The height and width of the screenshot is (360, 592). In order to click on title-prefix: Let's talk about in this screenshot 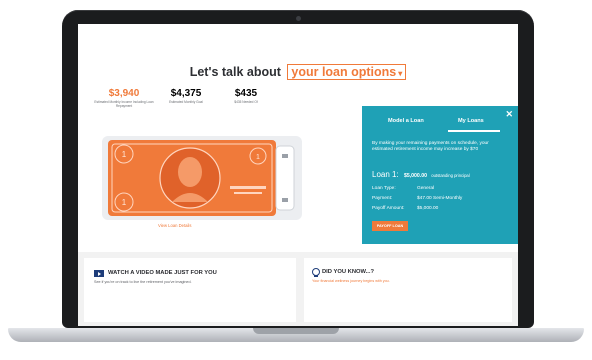, I will do `click(235, 72)`.